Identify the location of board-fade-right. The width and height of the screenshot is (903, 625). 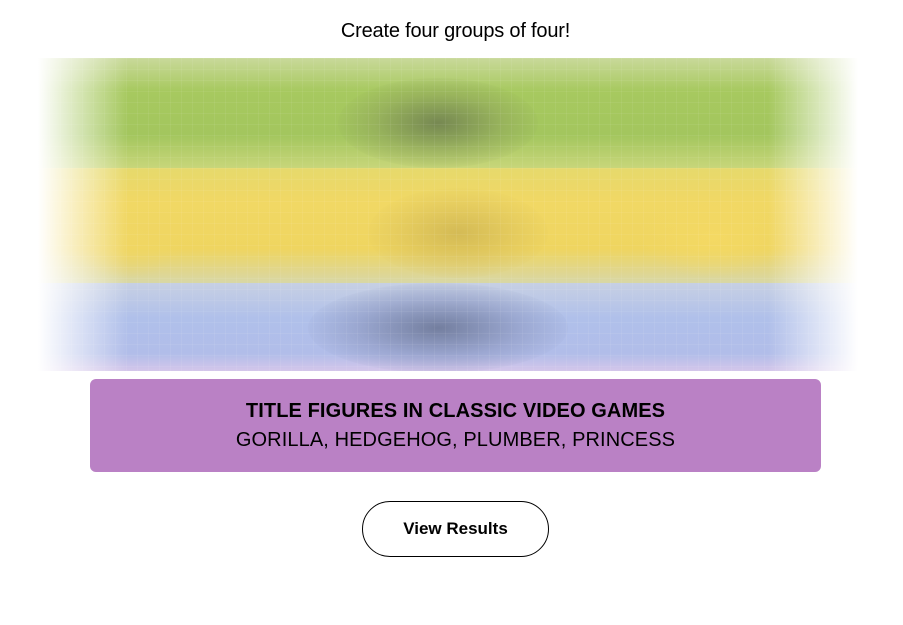
(813, 214).